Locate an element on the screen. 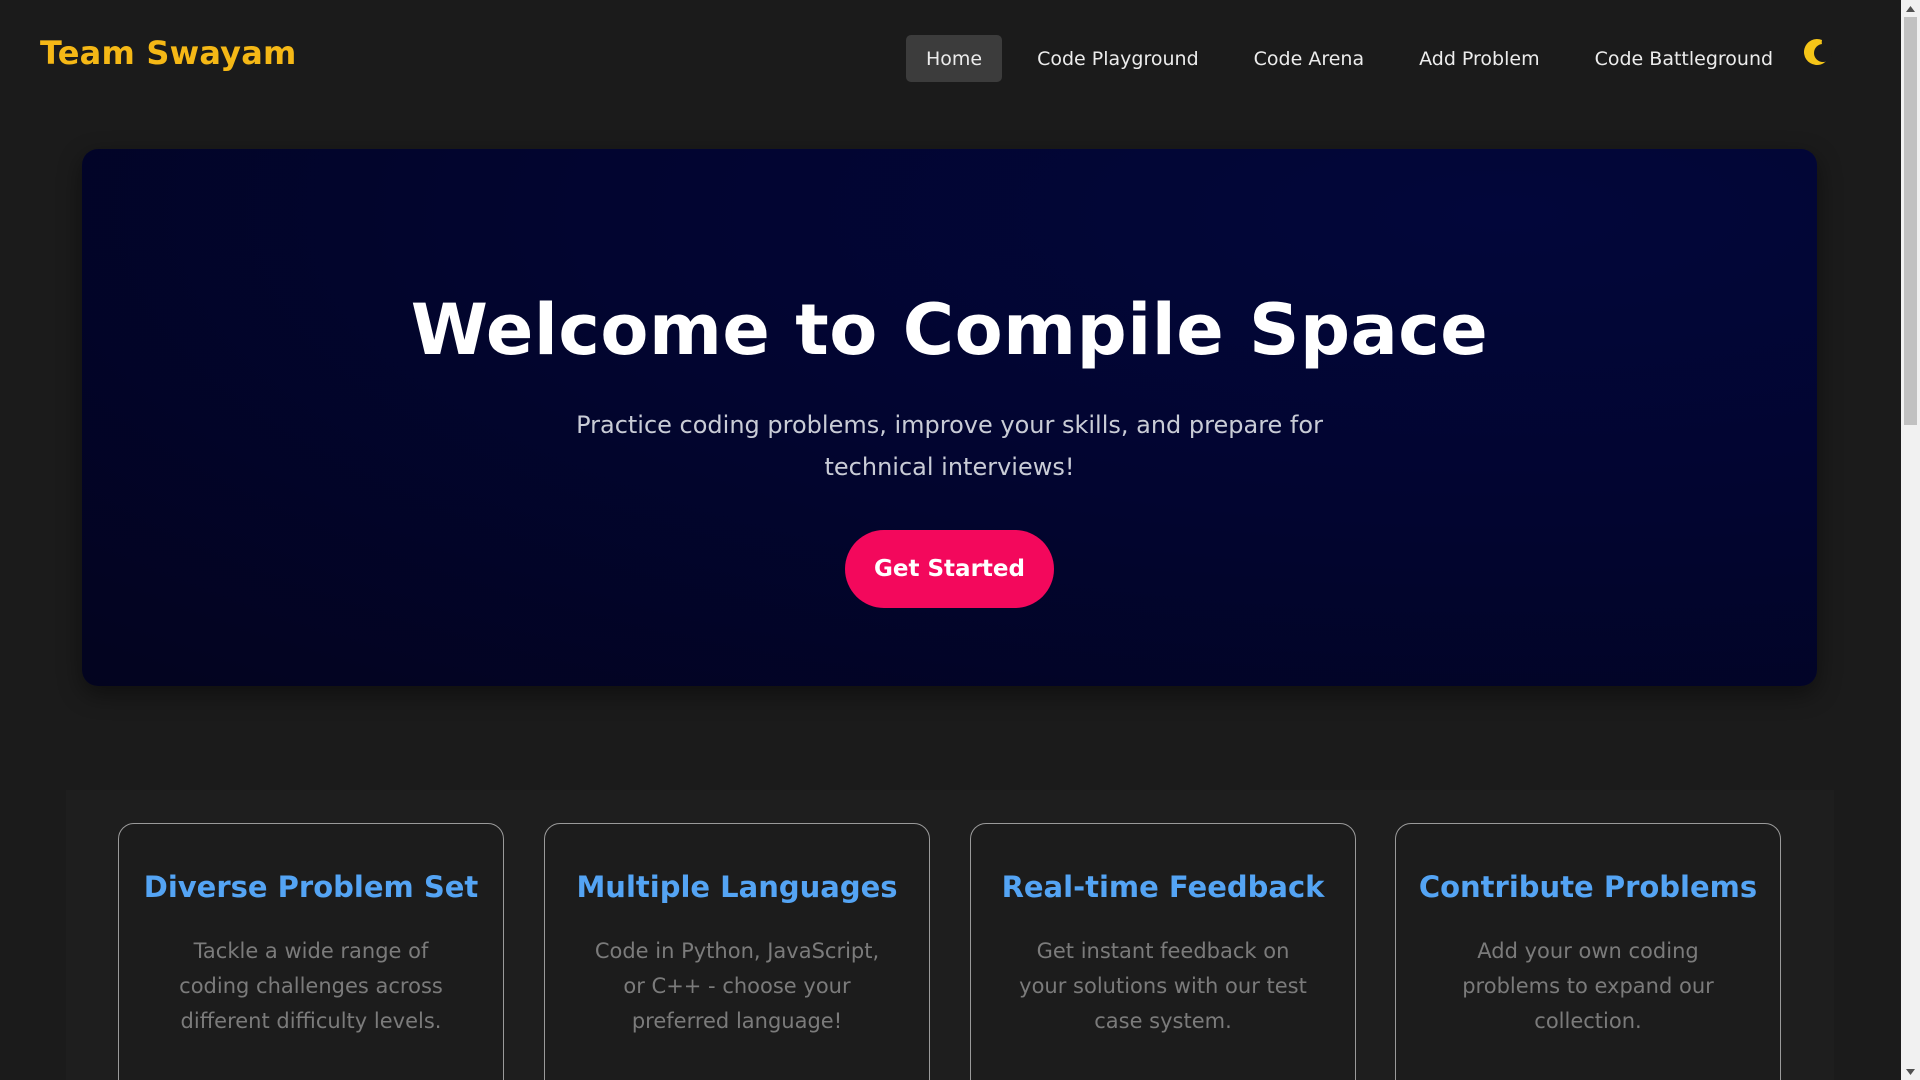 The height and width of the screenshot is (1080, 1920). scrollbar-thumb is located at coordinates (1910, 221).